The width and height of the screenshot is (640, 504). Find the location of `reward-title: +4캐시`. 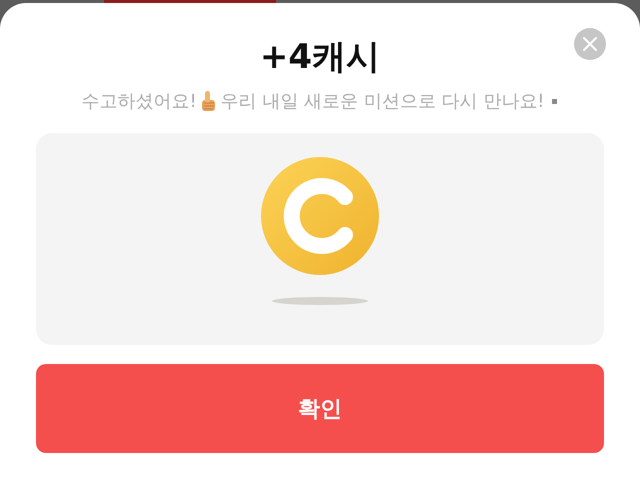

reward-title: +4캐시 is located at coordinates (320, 57).